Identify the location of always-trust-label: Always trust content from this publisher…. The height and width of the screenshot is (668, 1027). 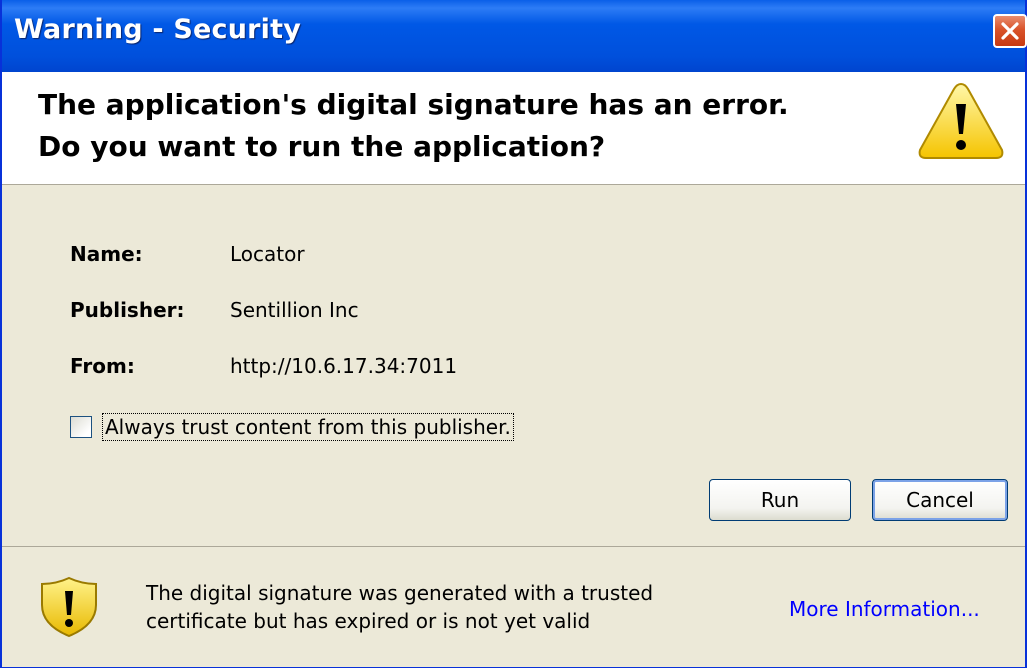
(308, 427).